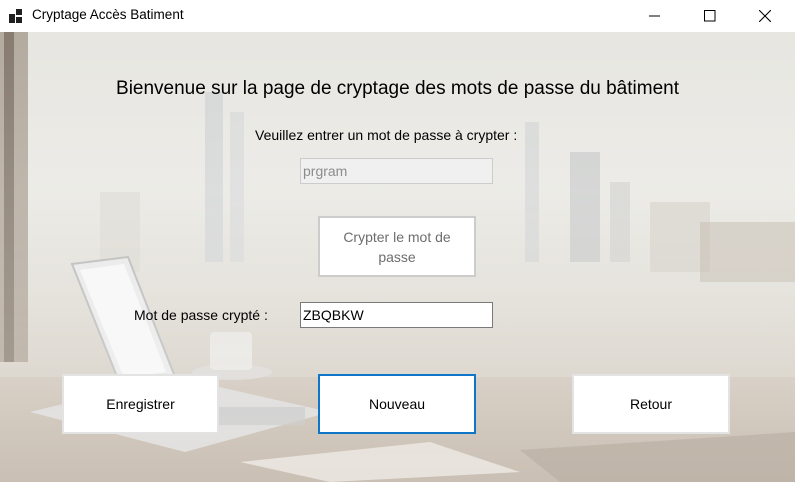 Image resolution: width=795 pixels, height=482 pixels. Describe the element at coordinates (201, 315) in the screenshot. I see `encrypted-password-label: Mot de passe crypté :` at that location.